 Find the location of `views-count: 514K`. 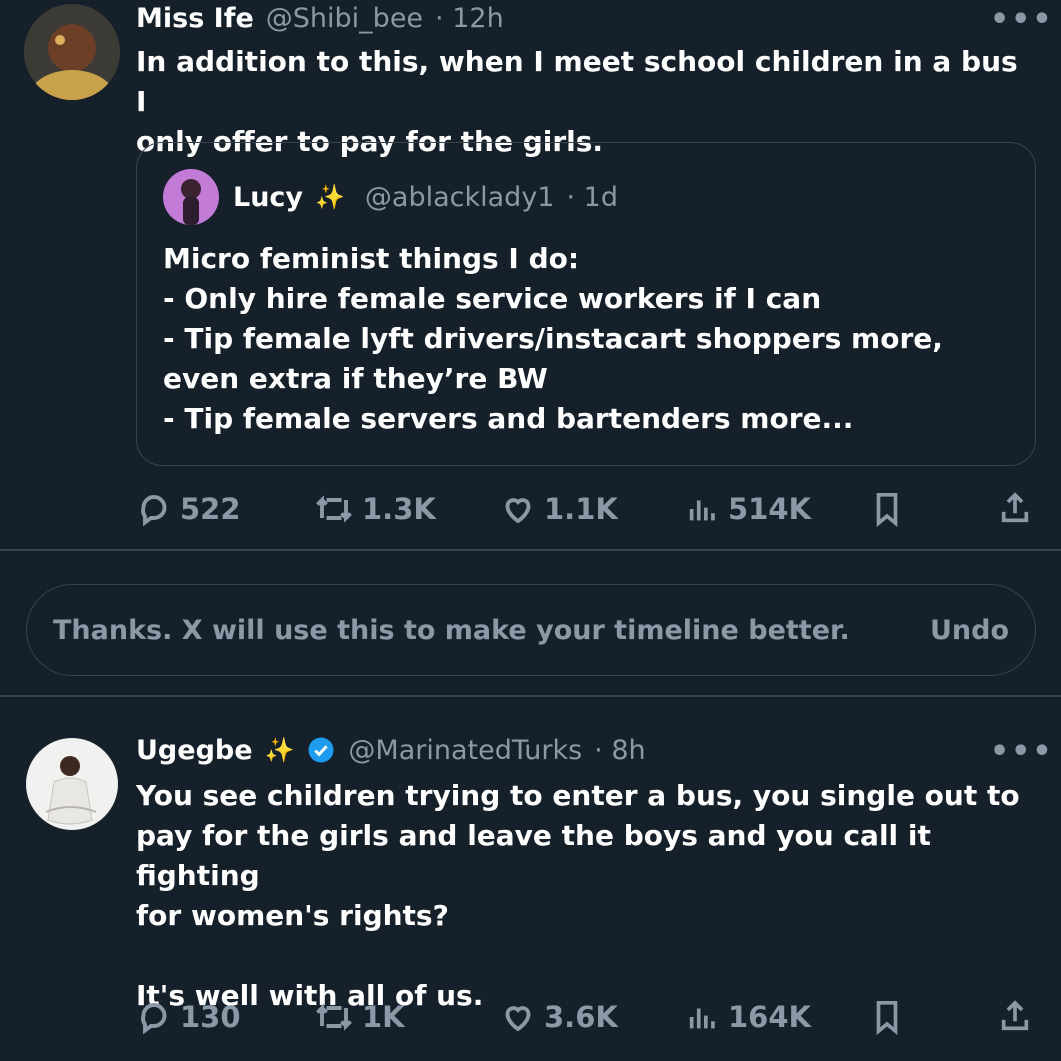

views-count: 514K is located at coordinates (770, 509).